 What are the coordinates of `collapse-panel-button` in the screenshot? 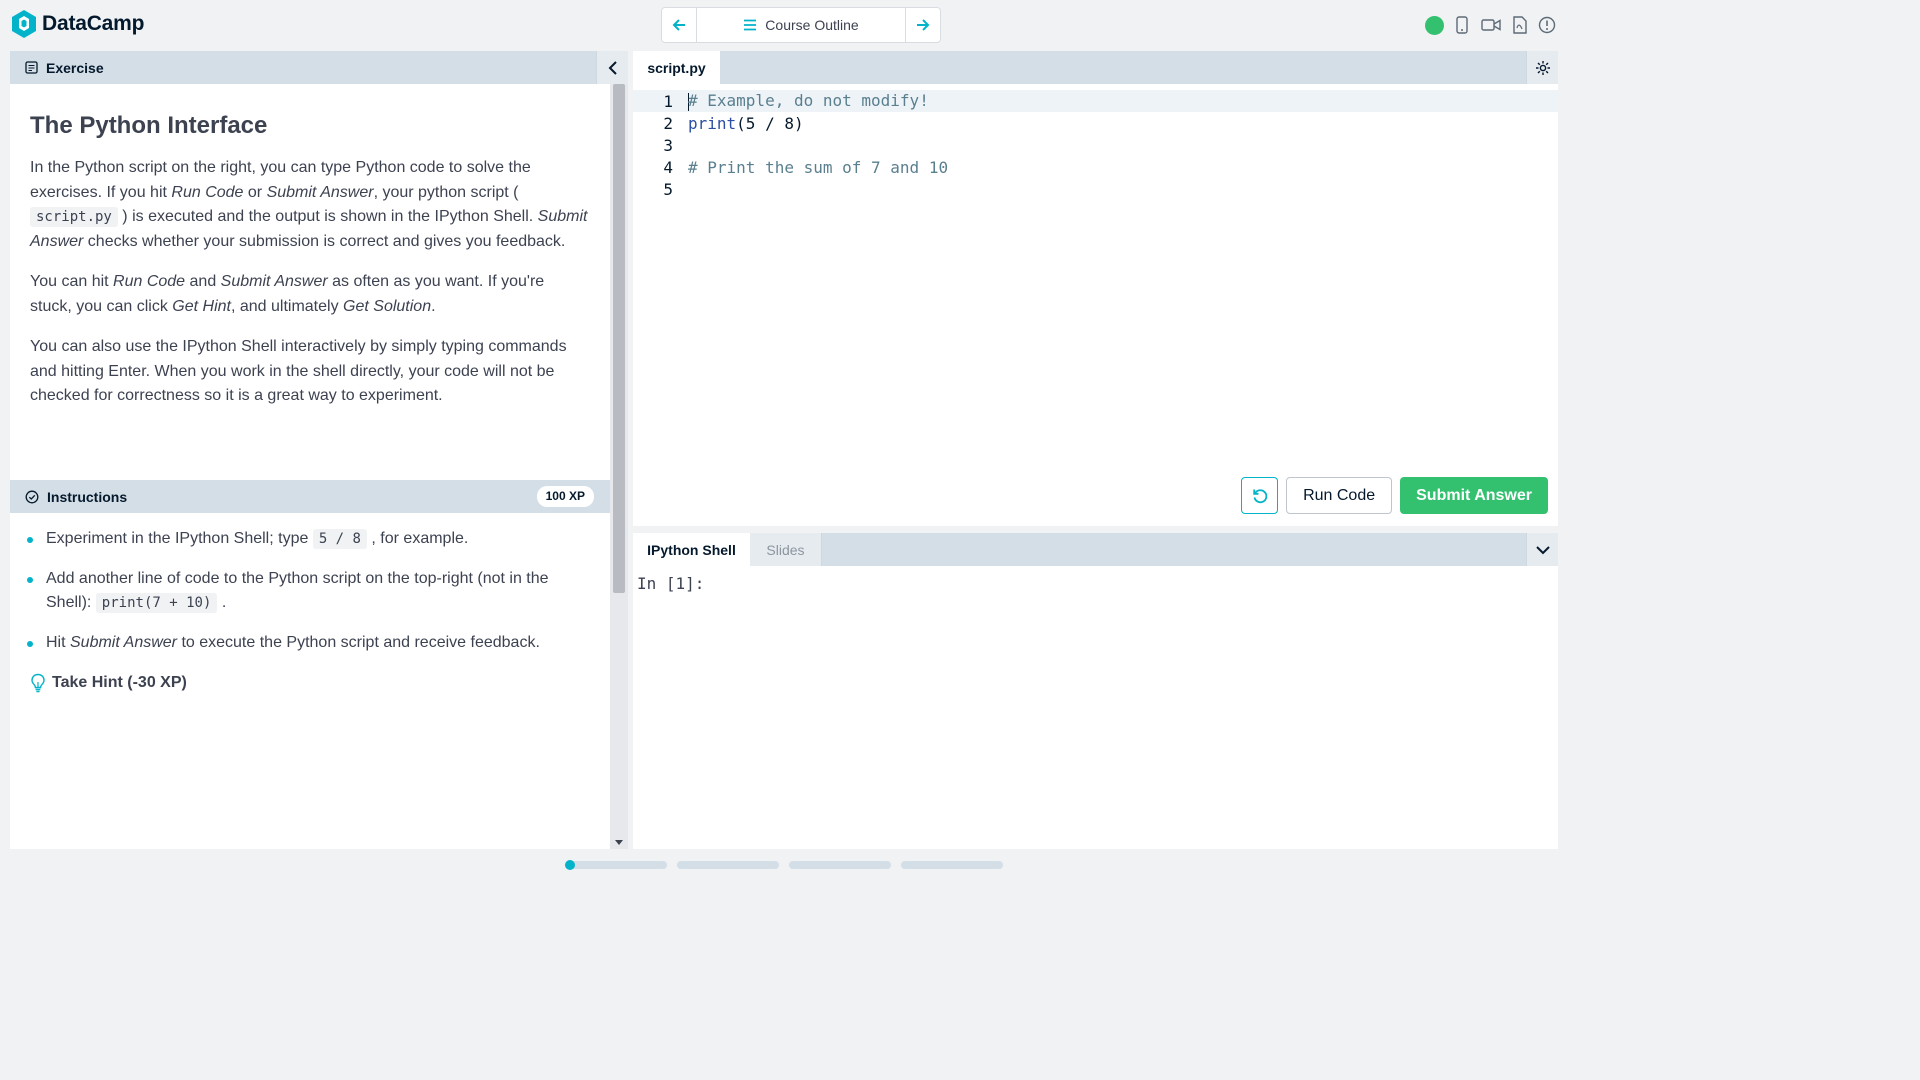 It's located at (612, 67).